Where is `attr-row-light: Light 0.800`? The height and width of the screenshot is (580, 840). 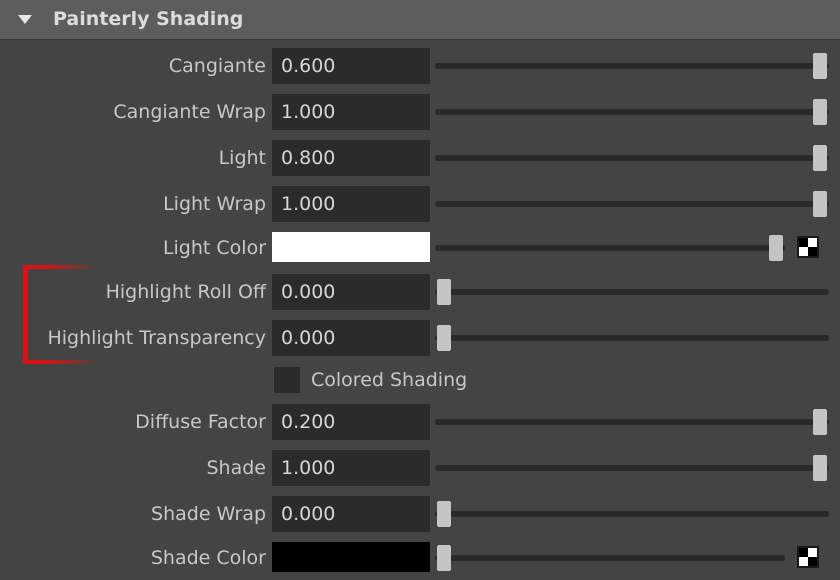 attr-row-light: Light 0.800 is located at coordinates (420, 158).